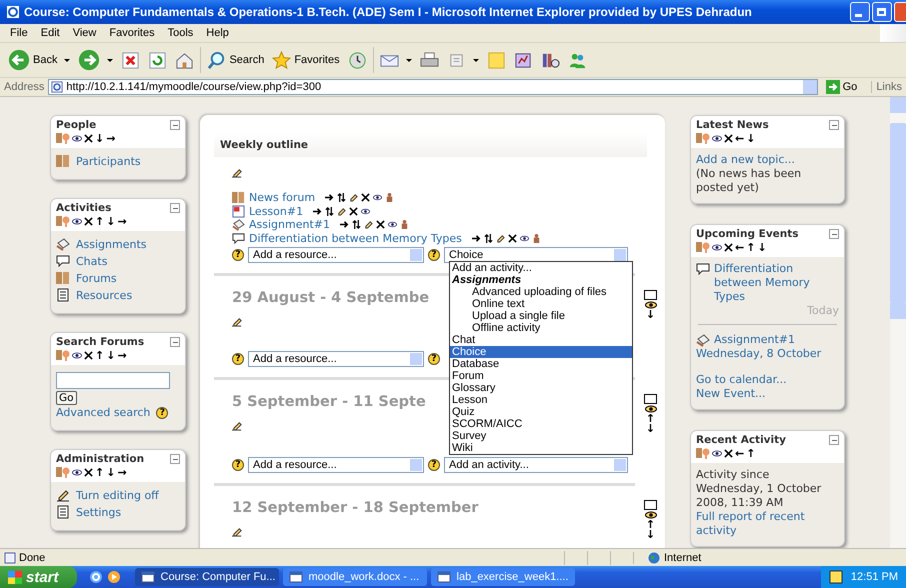  I want to click on activity-link: News forum, so click(282, 197).